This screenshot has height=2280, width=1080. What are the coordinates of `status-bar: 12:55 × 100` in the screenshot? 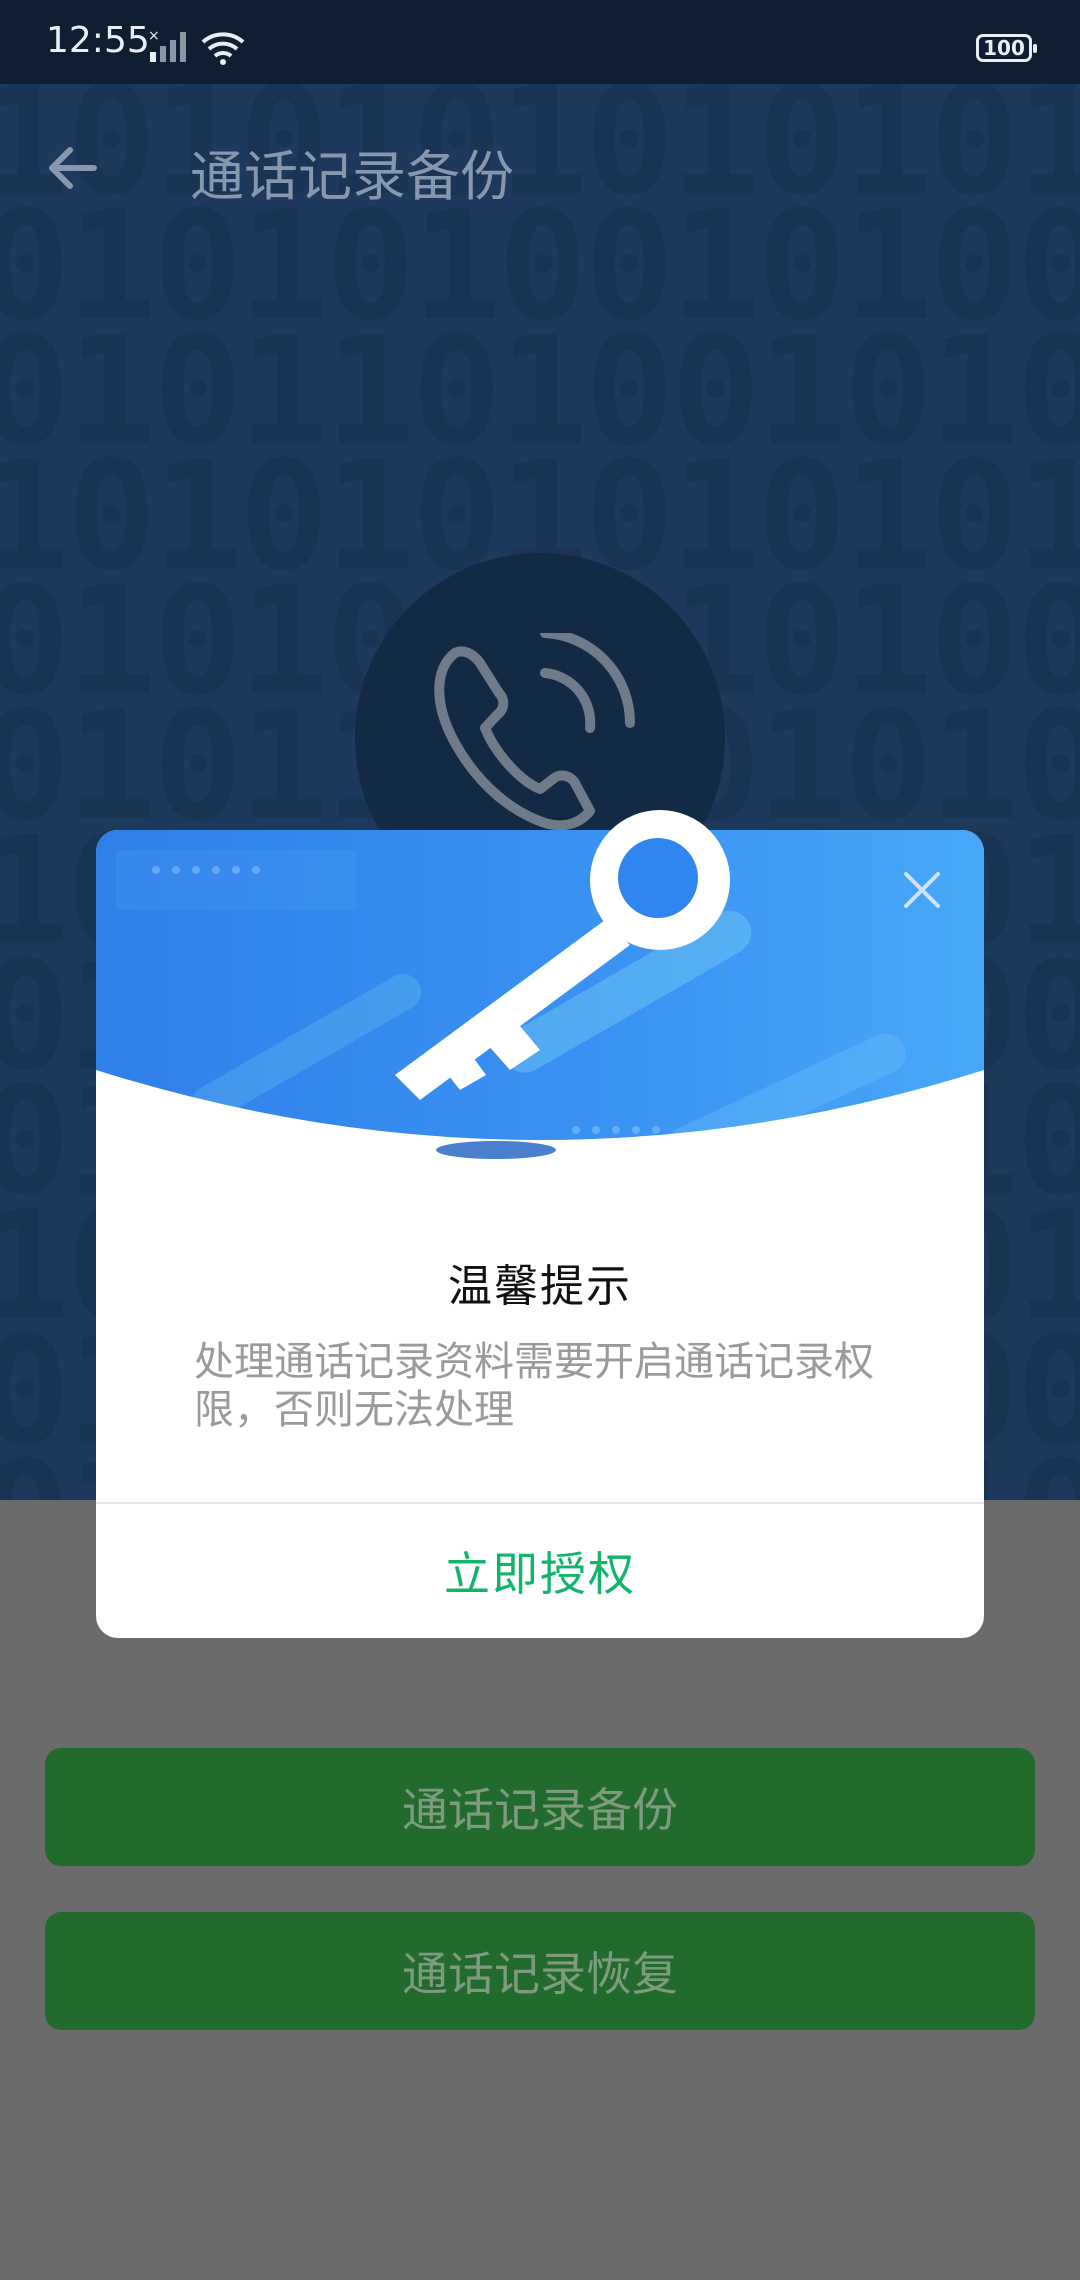 It's located at (540, 42).